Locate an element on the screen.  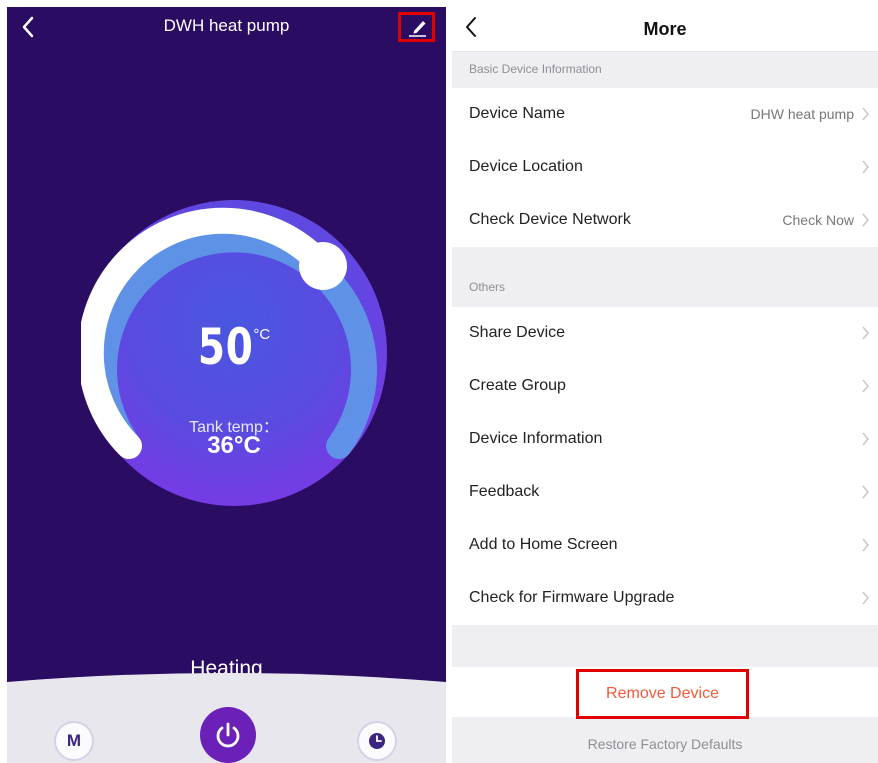
device-title: DWH heat pump is located at coordinates (226, 25).